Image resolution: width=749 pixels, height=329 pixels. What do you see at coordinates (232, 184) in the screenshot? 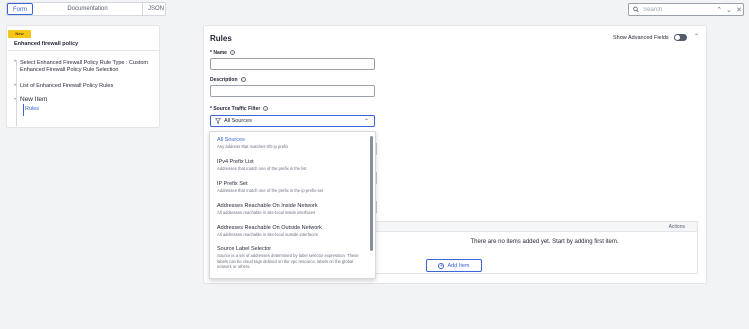
I see `option-title: IP Prefix Set` at bounding box center [232, 184].